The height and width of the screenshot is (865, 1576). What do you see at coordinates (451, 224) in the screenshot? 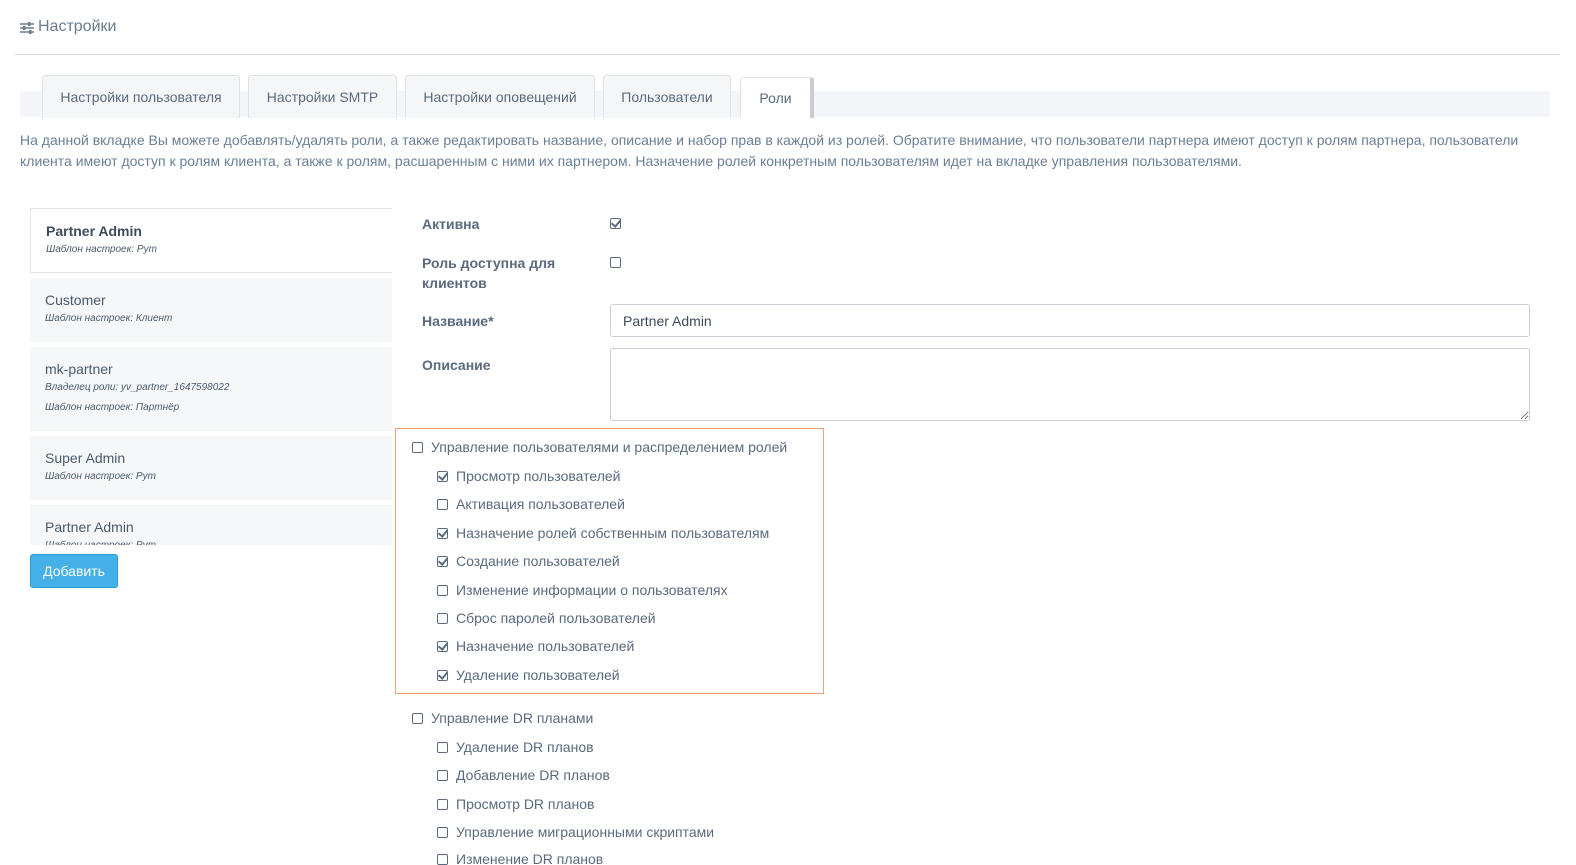
I see `active-label: Активна` at bounding box center [451, 224].